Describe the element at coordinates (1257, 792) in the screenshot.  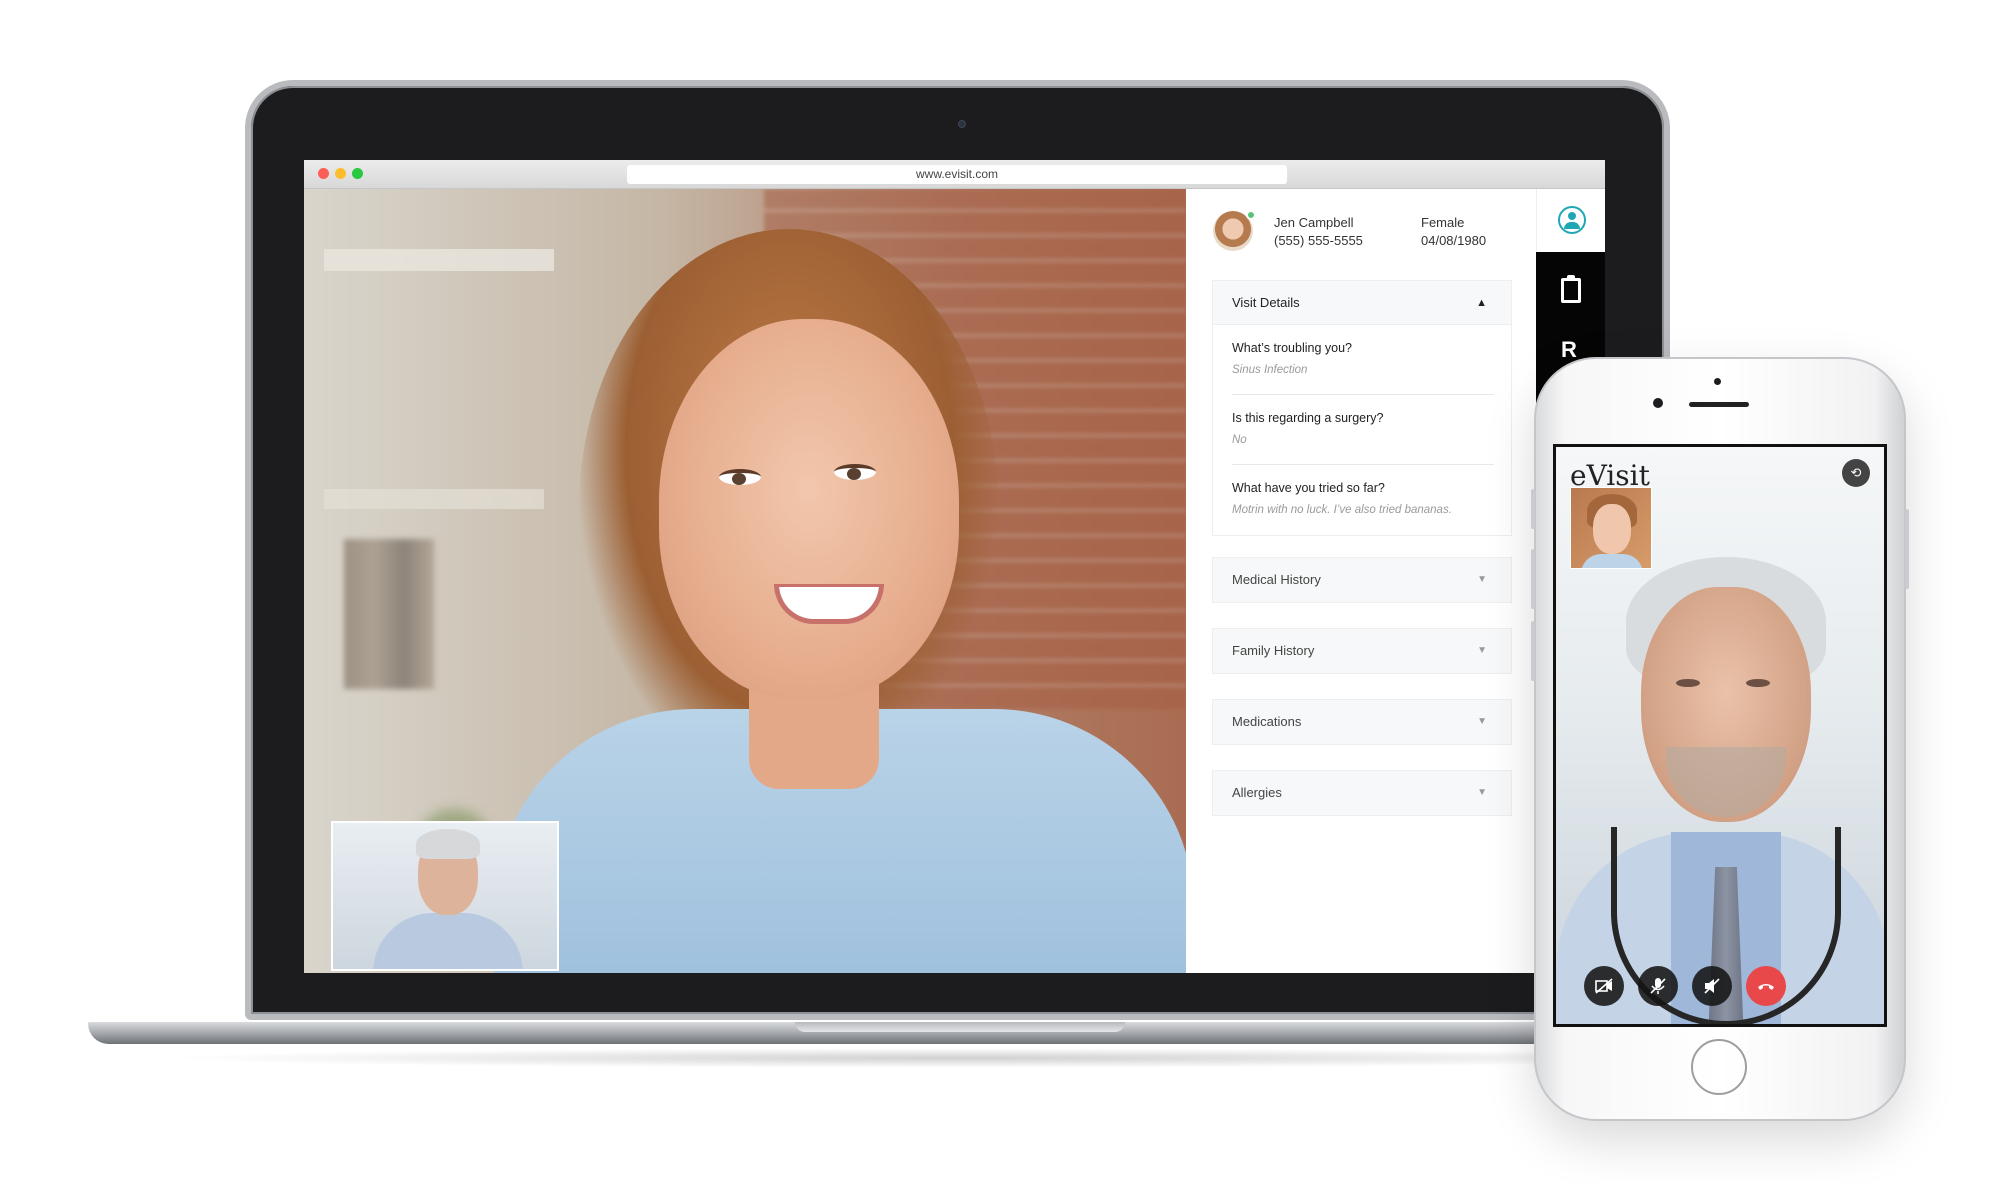
I see `section-title: Allergies` at that location.